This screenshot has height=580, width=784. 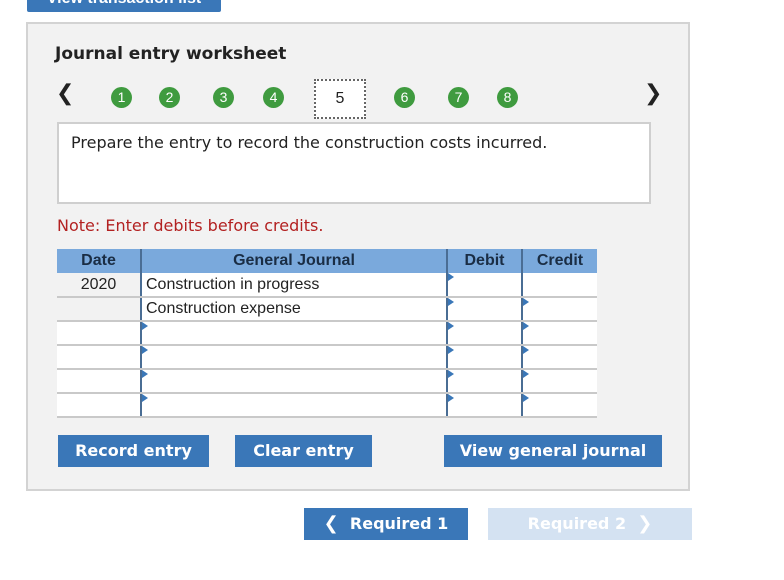 I want to click on step-8: 8, so click(x=507, y=97).